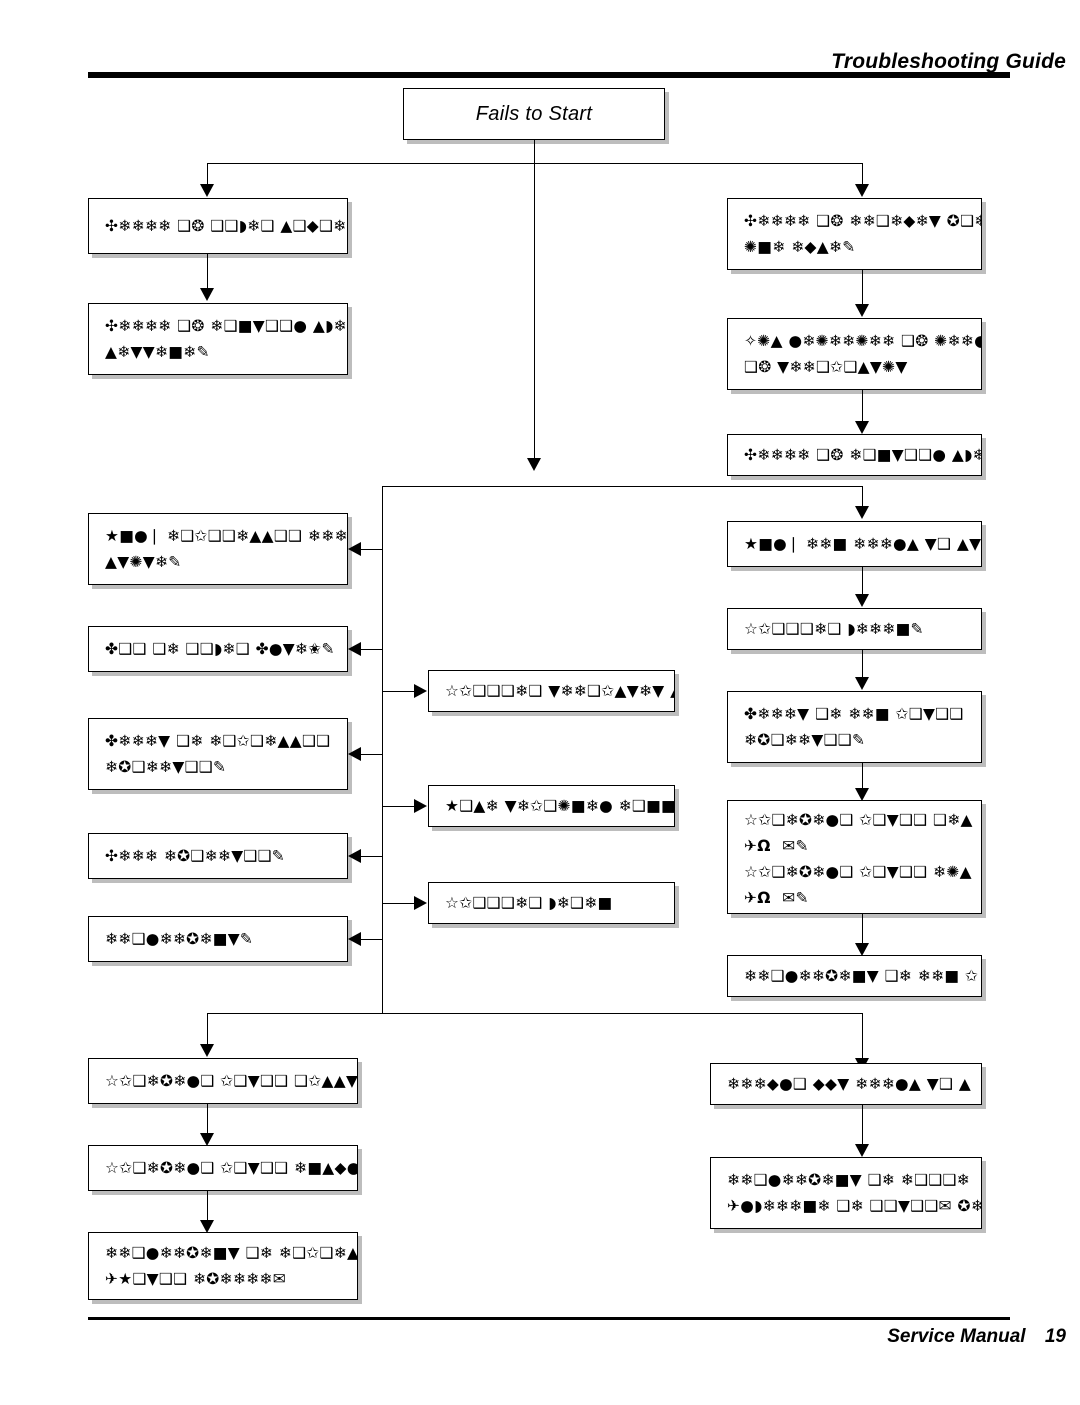  Describe the element at coordinates (956, 1336) in the screenshot. I see `footer-label: Service Manual` at that location.